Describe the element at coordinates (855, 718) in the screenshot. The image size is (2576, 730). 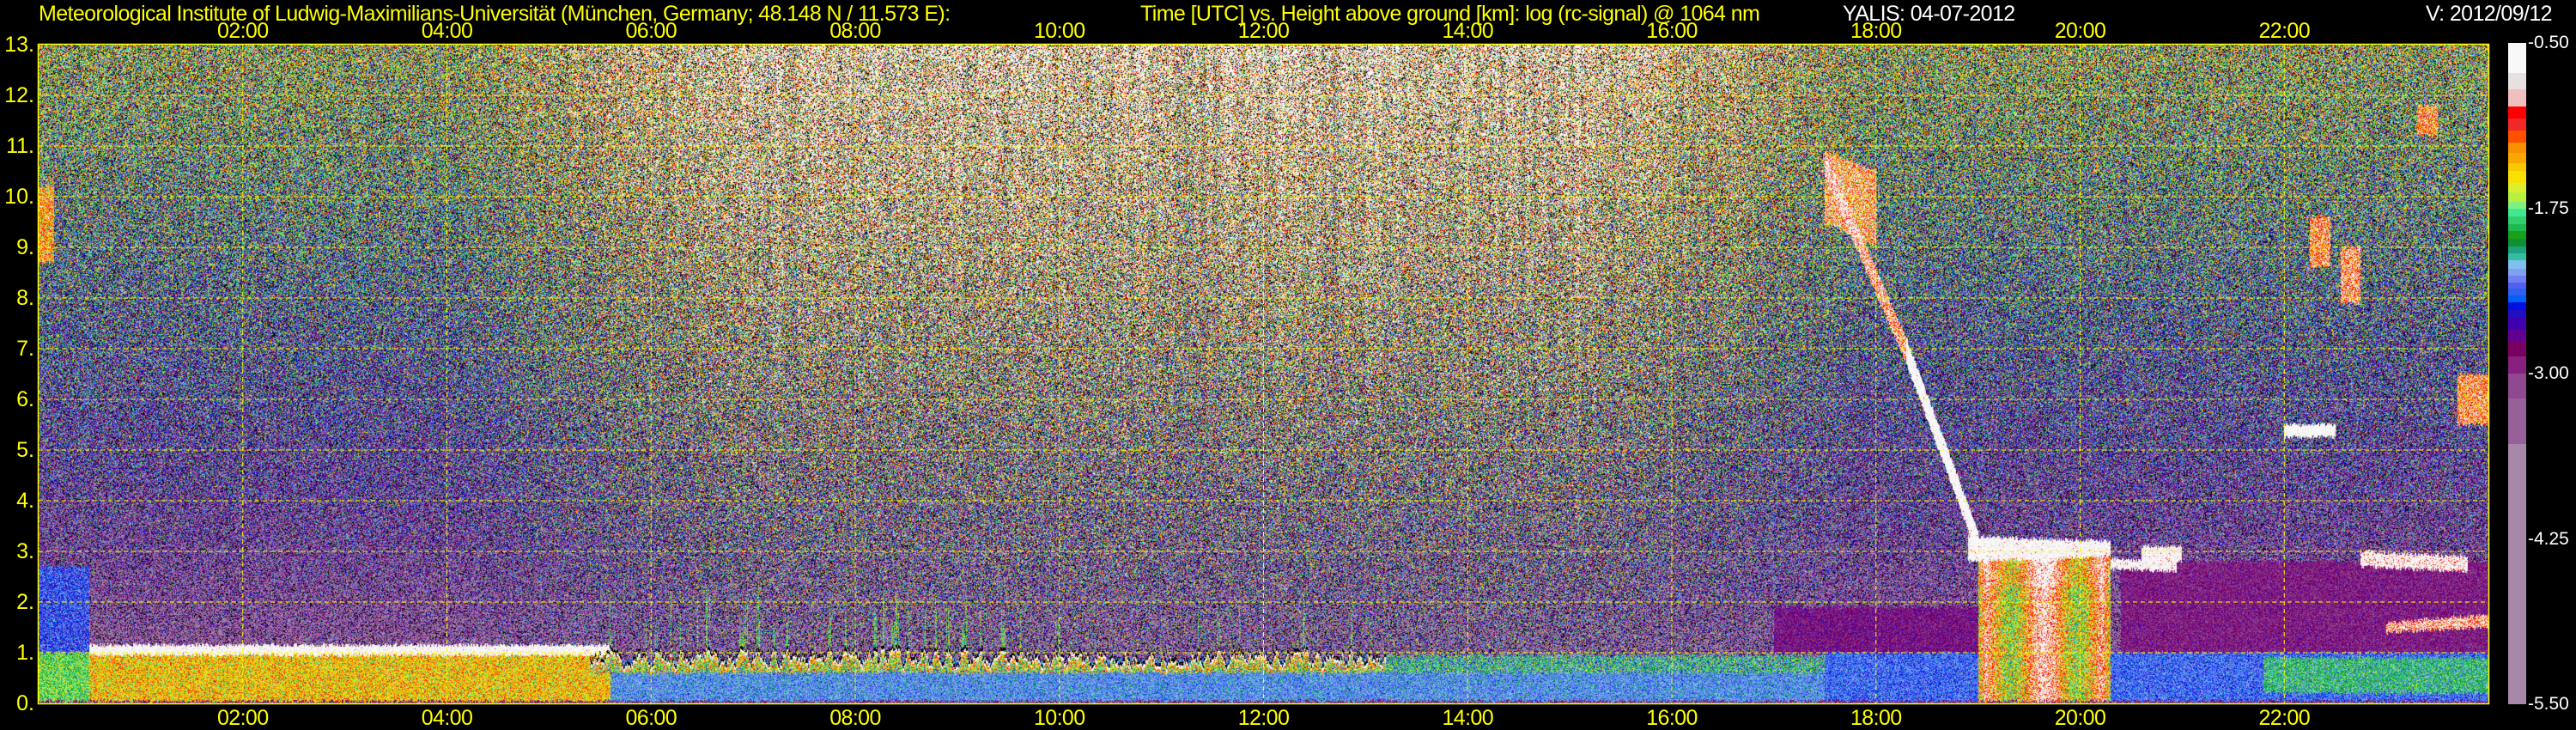
I see `x-tick-label-bottom: 08:00` at that location.